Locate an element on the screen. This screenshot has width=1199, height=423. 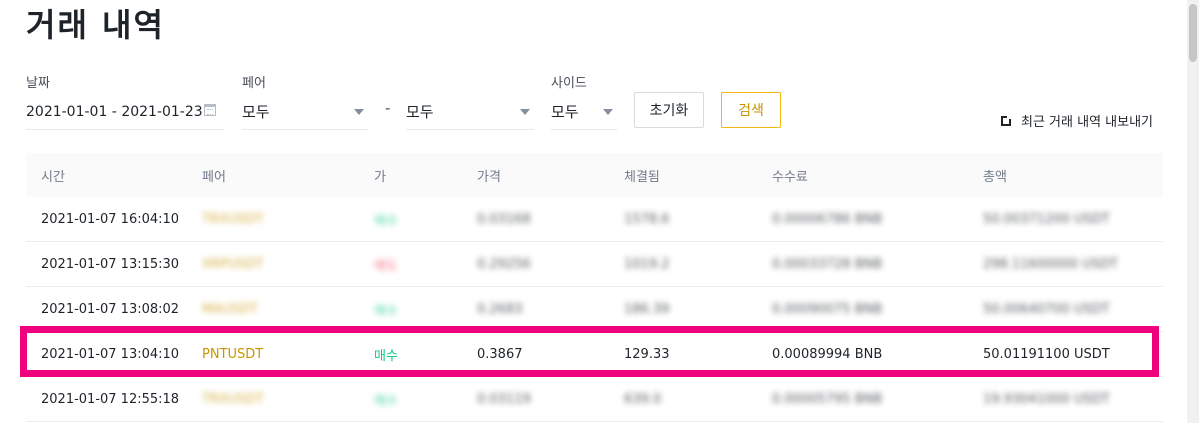
external-link-icon is located at coordinates (1007, 119).